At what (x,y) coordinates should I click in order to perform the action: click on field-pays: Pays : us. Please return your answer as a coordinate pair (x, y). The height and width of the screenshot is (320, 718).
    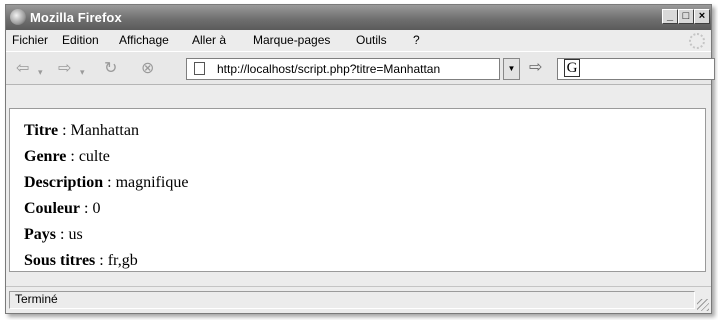
    Looking at the image, I should click on (53, 234).